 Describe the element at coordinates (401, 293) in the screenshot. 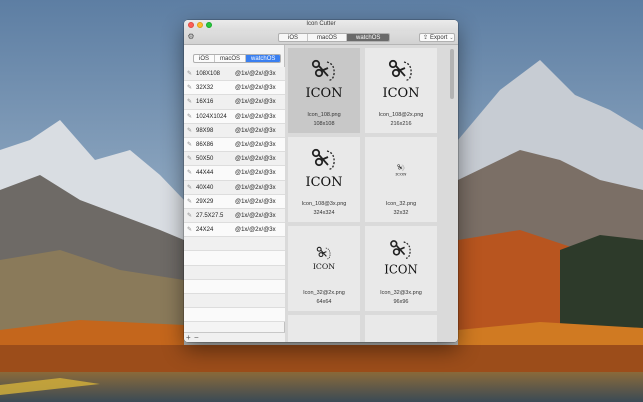

I see `icon-filename: Icon_32@3x.png` at that location.